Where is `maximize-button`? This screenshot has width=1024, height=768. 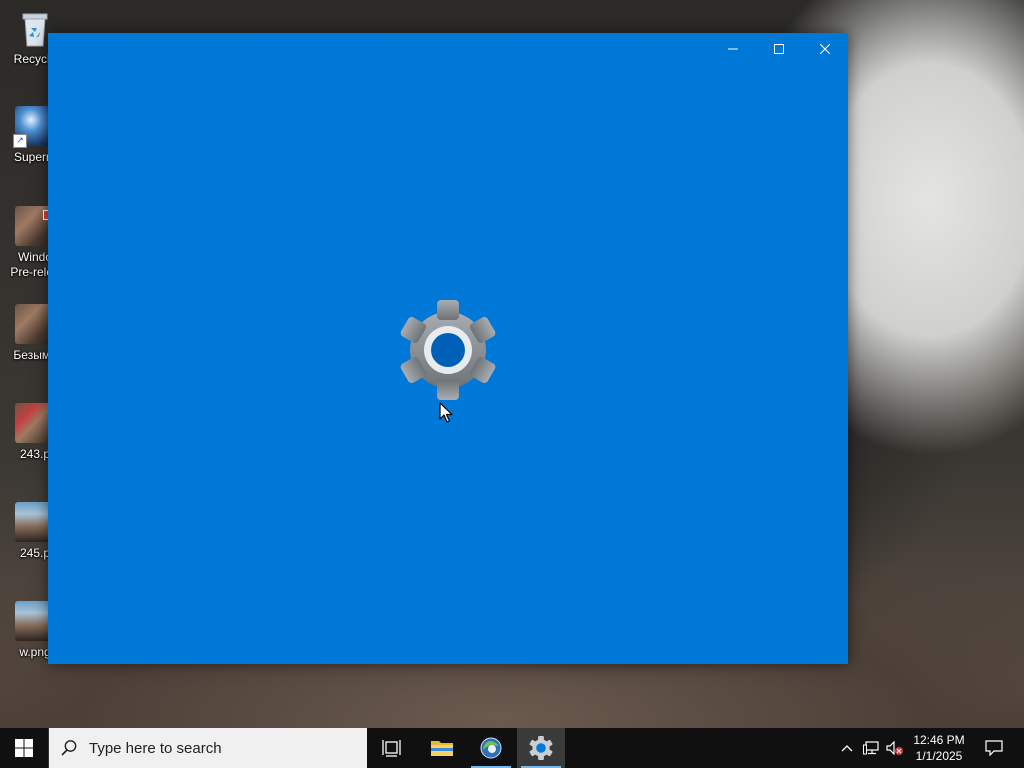
maximize-button is located at coordinates (779, 49).